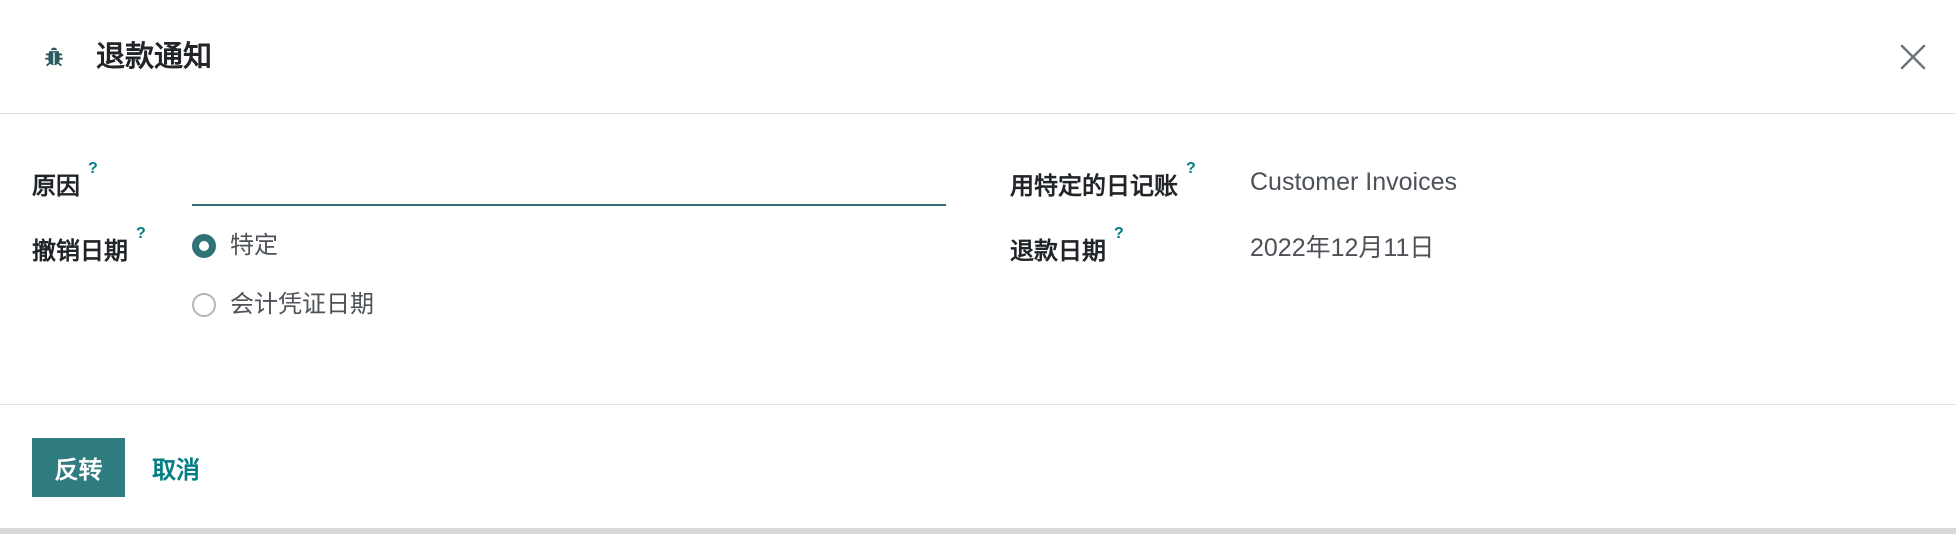 The height and width of the screenshot is (534, 1956). I want to click on reason-help-tooltip: ?, so click(93, 168).